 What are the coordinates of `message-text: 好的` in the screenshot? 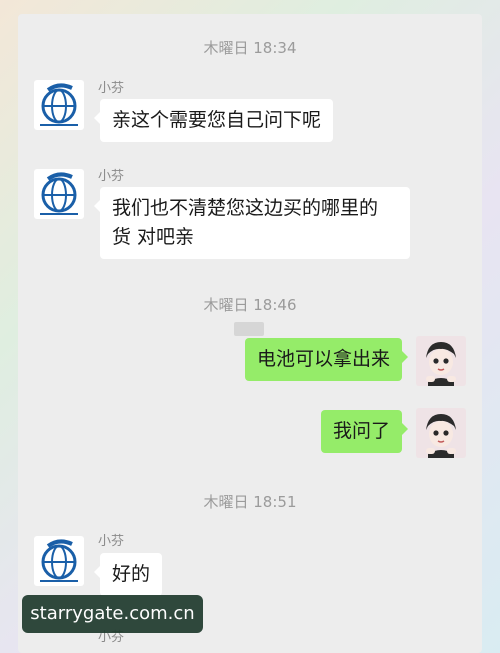 It's located at (131, 574).